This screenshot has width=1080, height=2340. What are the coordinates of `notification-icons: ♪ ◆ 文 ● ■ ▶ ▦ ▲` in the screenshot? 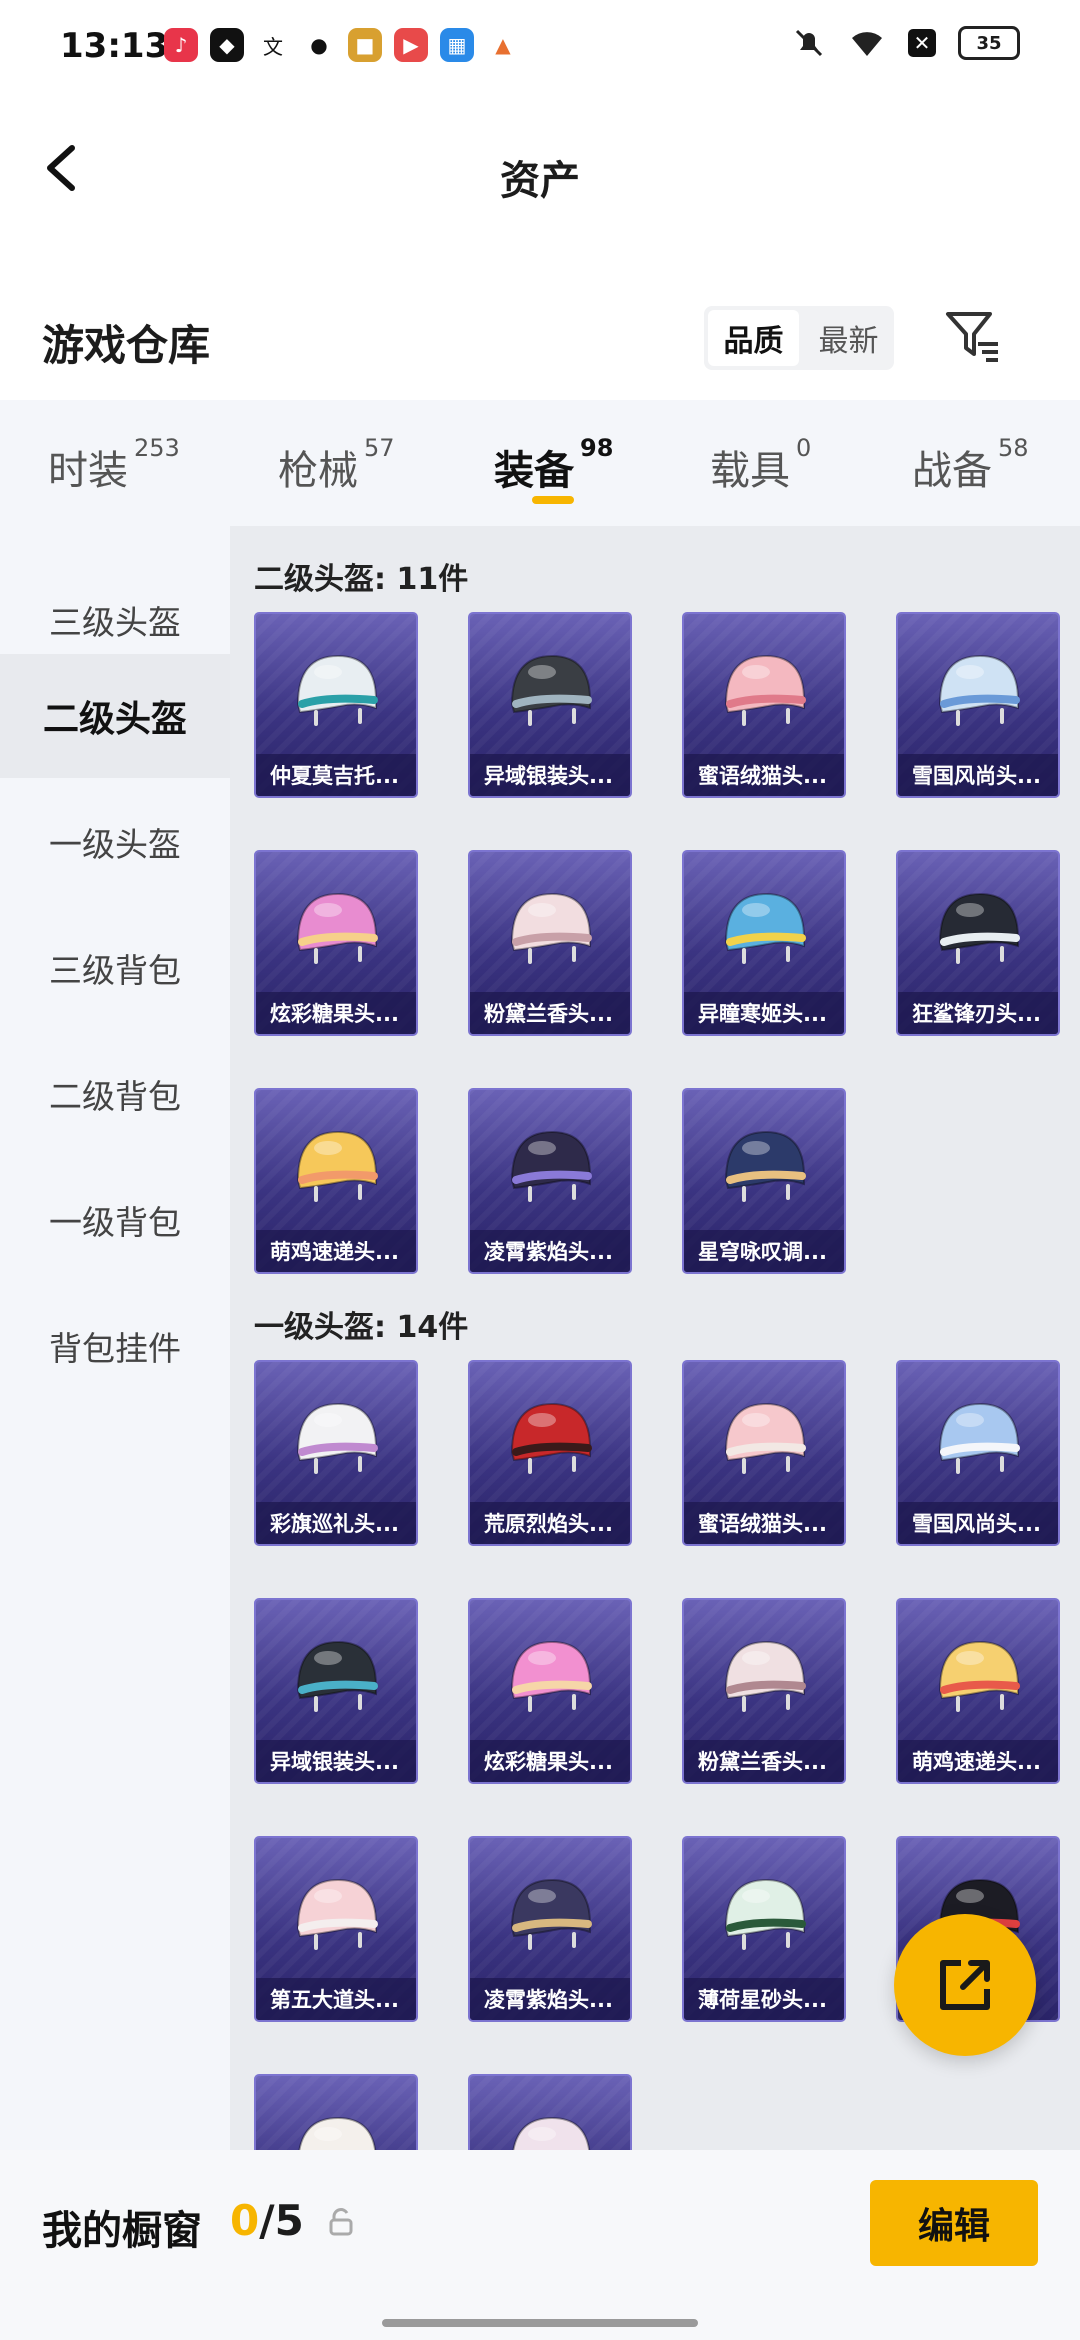 It's located at (342, 45).